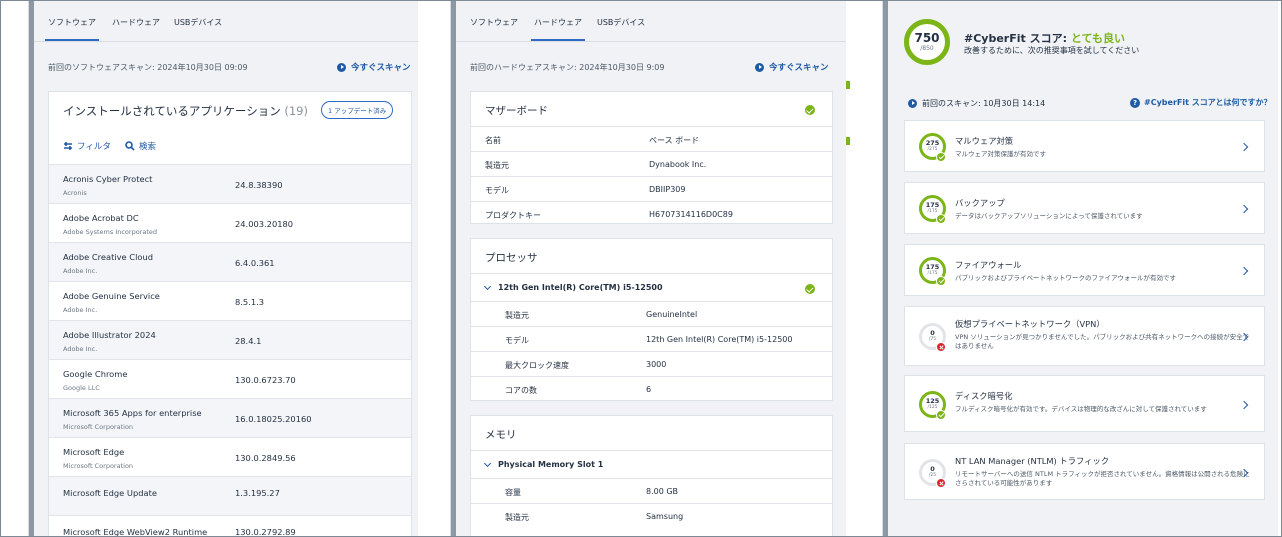 The height and width of the screenshot is (537, 1282). What do you see at coordinates (109, 335) in the screenshot?
I see `app-name: Adobe Illustrator 2024` at bounding box center [109, 335].